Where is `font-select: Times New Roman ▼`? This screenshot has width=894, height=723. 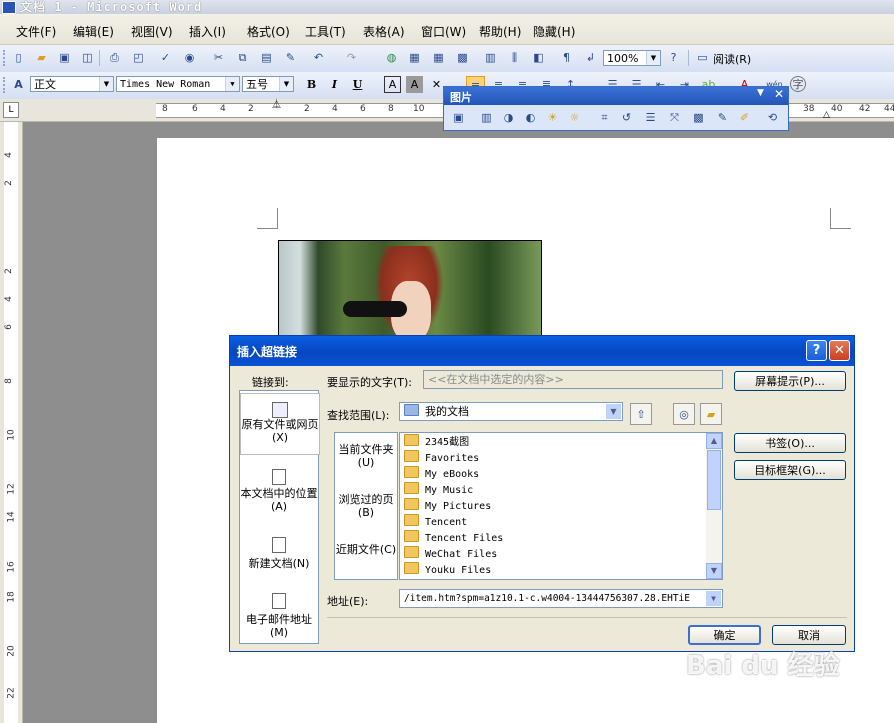 font-select: Times New Roman ▼ is located at coordinates (178, 84).